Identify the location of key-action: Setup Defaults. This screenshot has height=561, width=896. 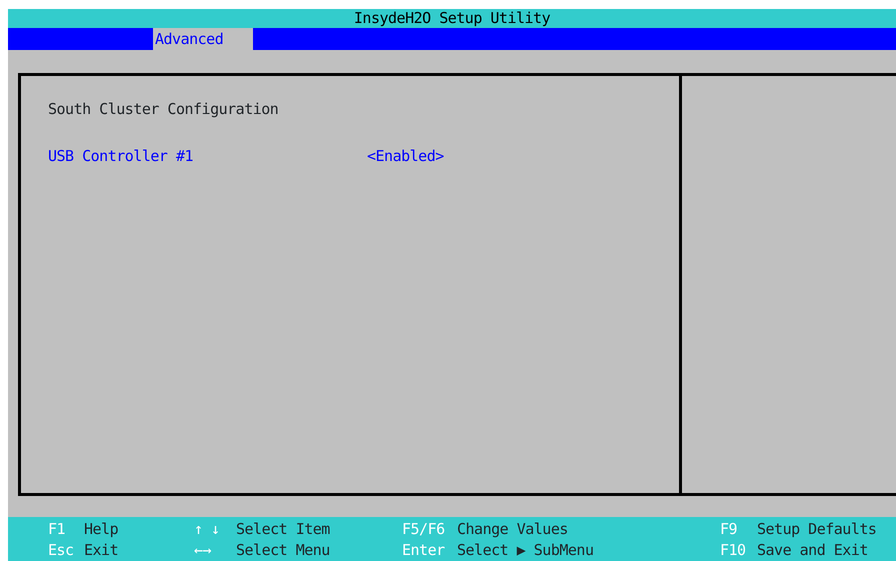
(817, 529).